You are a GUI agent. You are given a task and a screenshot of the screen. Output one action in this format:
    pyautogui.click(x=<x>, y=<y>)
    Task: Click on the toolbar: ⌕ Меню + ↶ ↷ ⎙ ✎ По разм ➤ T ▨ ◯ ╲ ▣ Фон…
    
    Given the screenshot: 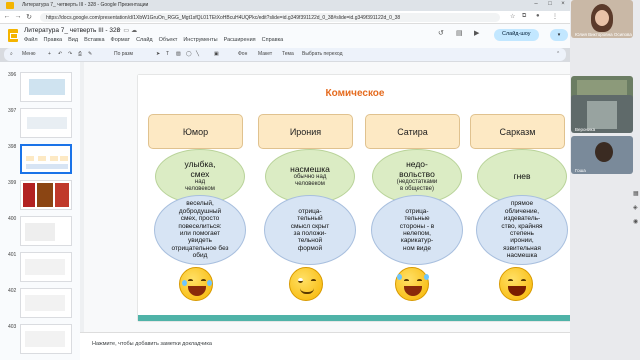 What is the action you would take?
    pyautogui.click(x=285, y=54)
    